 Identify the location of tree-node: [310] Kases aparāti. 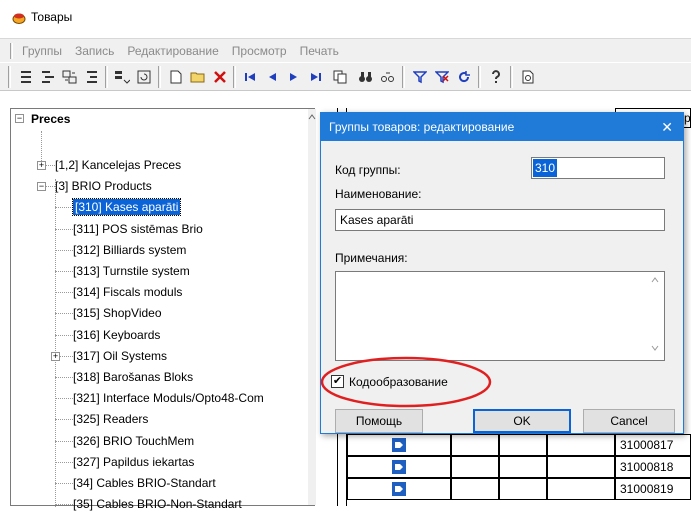
(156, 207).